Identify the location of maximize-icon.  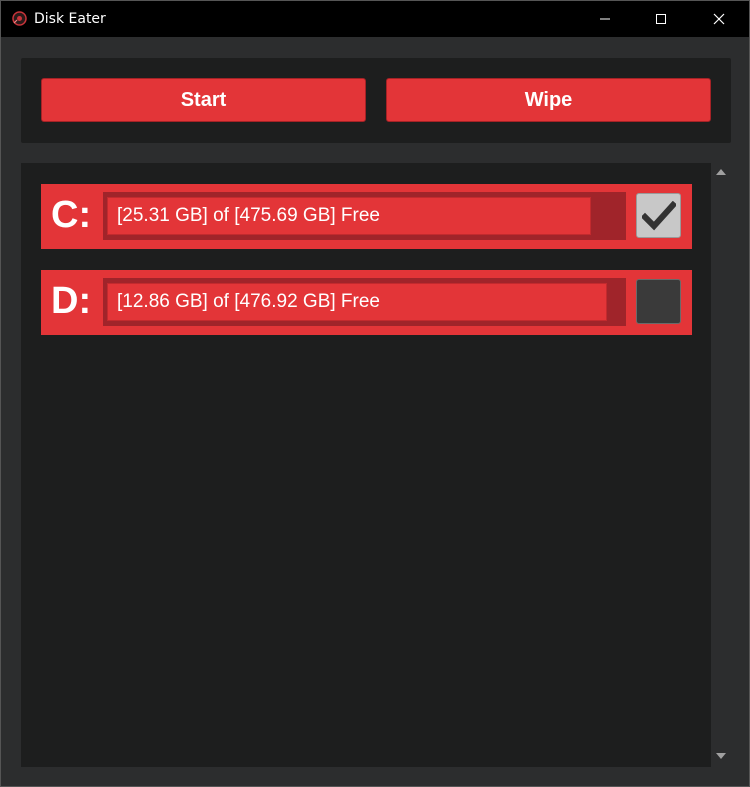
(661, 19).